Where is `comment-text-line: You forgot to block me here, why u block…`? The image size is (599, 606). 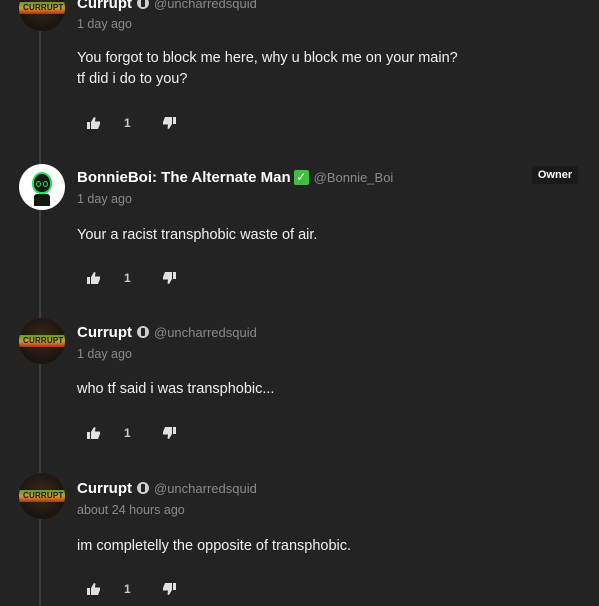 comment-text-line: You forgot to block me here, why u block… is located at coordinates (267, 58).